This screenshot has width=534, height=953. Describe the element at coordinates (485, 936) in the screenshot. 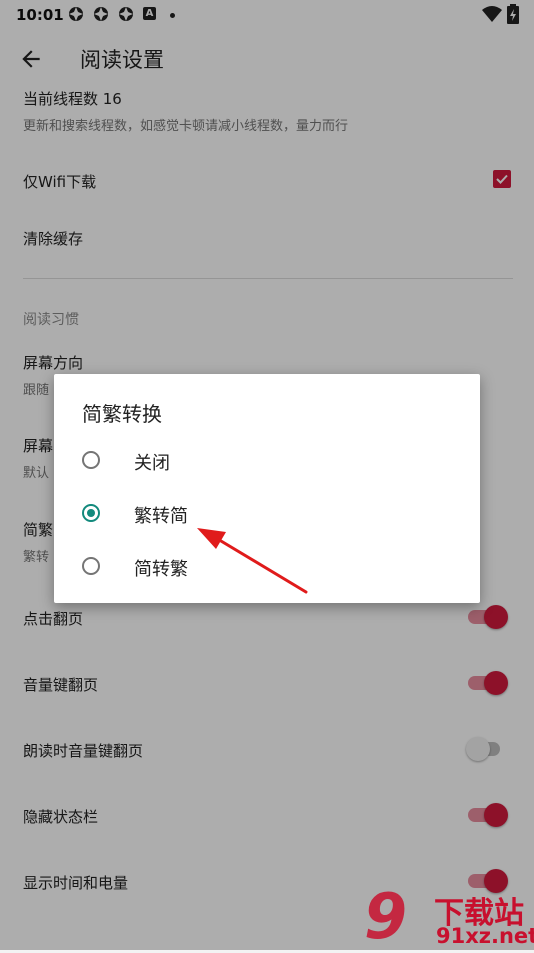

I see `watermark-url: 91xz.net` at that location.